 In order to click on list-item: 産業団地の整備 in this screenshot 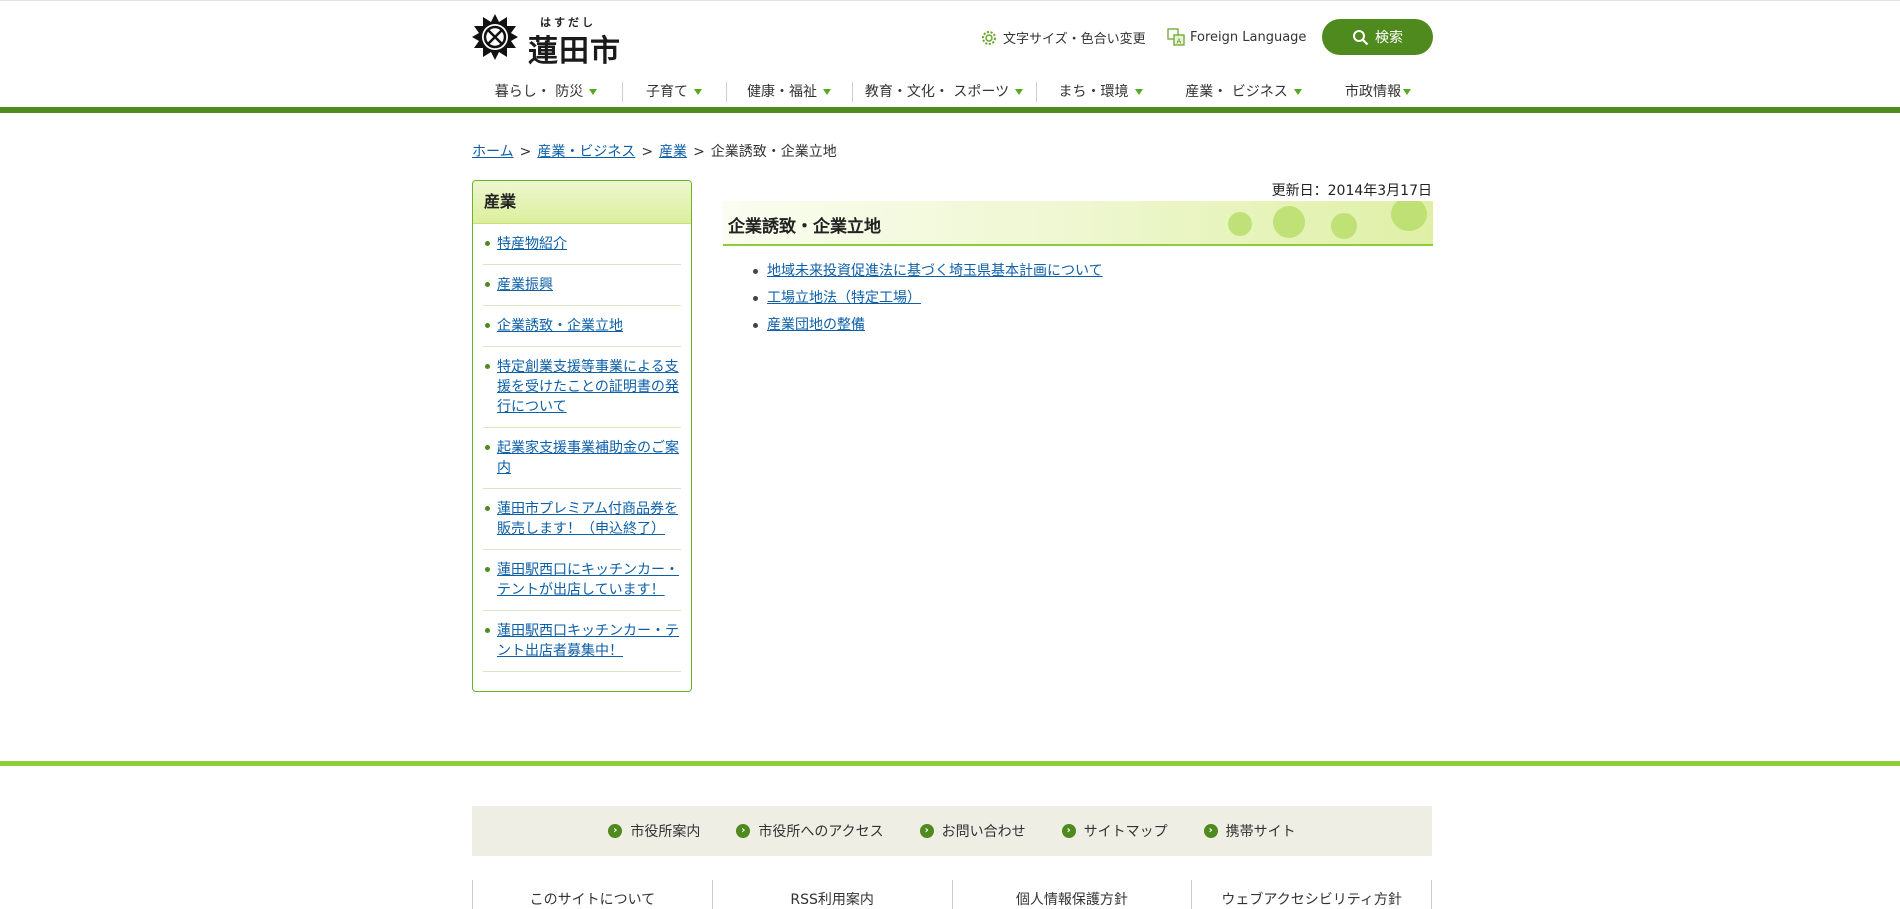, I will do `click(928, 325)`.